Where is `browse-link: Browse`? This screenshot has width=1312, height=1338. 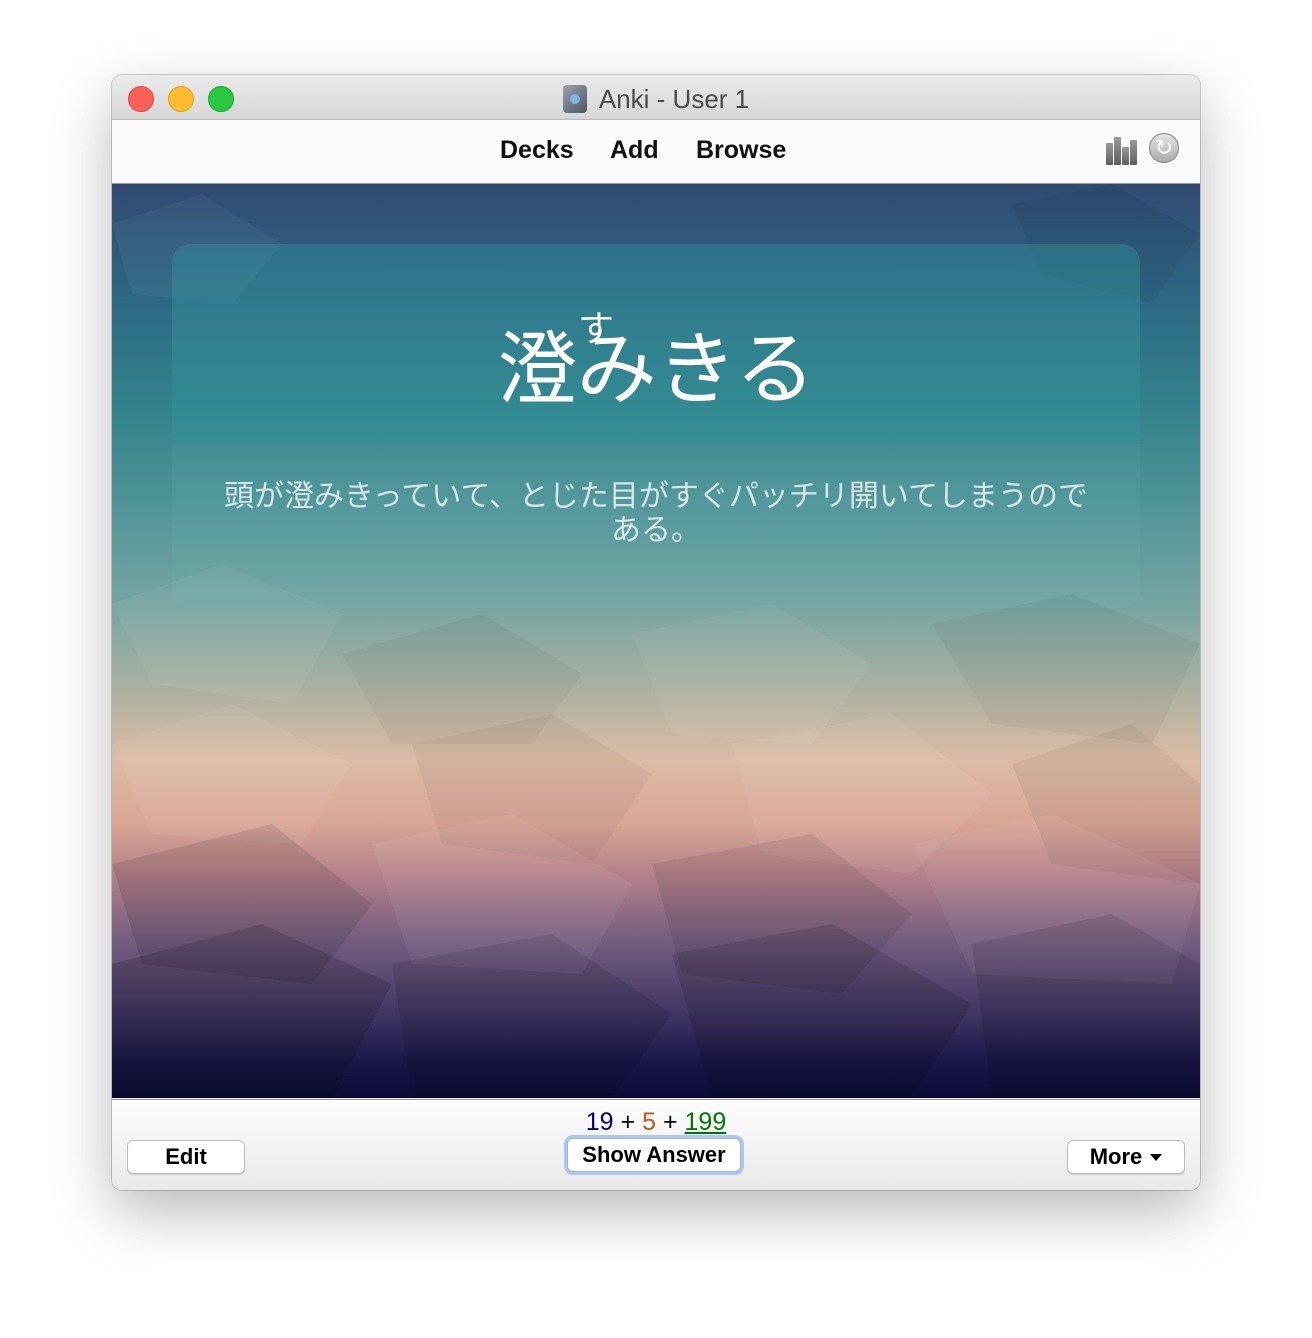 browse-link: Browse is located at coordinates (741, 150).